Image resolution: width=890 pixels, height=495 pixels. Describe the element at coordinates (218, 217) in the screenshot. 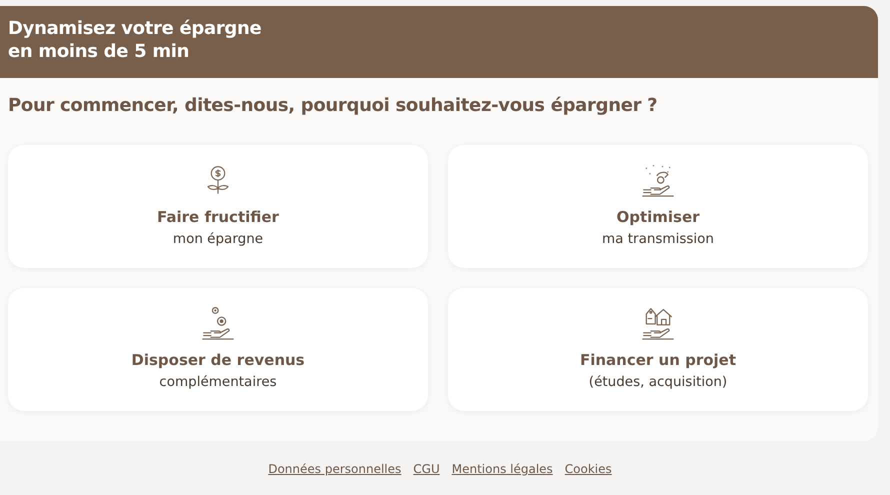

I see `option-title: Faire fructifier` at that location.